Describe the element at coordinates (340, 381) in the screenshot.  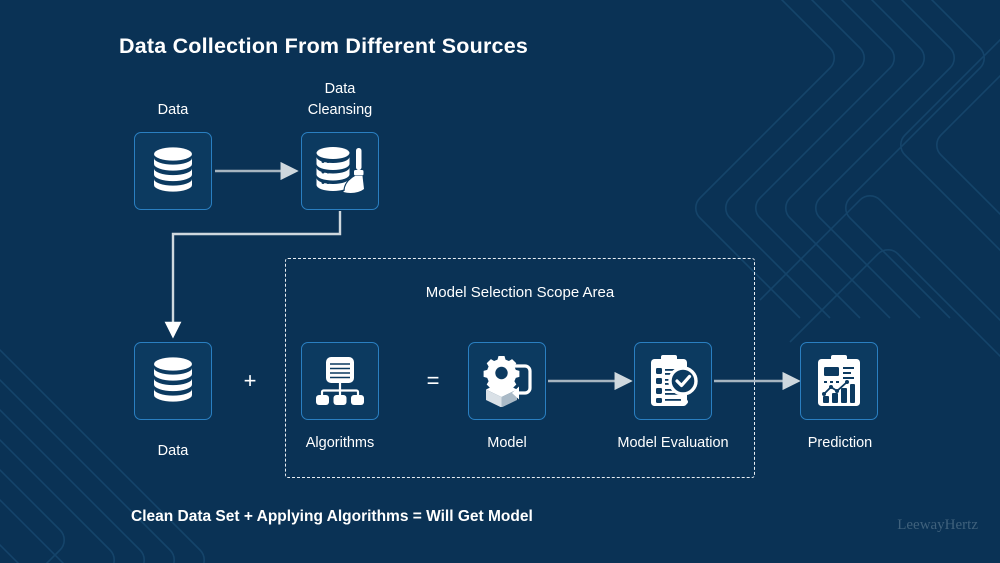
I see `node-card-algorithms` at that location.